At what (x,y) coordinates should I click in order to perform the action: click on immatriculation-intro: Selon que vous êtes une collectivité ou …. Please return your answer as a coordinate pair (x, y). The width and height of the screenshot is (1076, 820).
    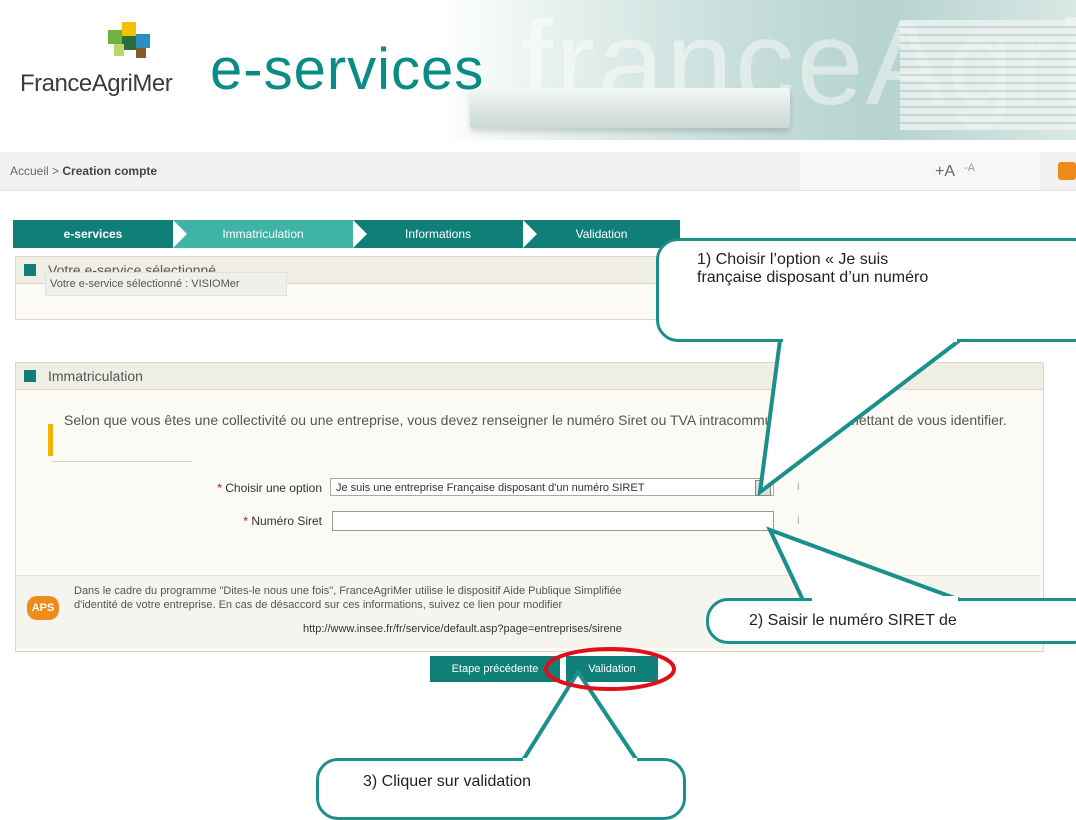
    Looking at the image, I should click on (535, 420).